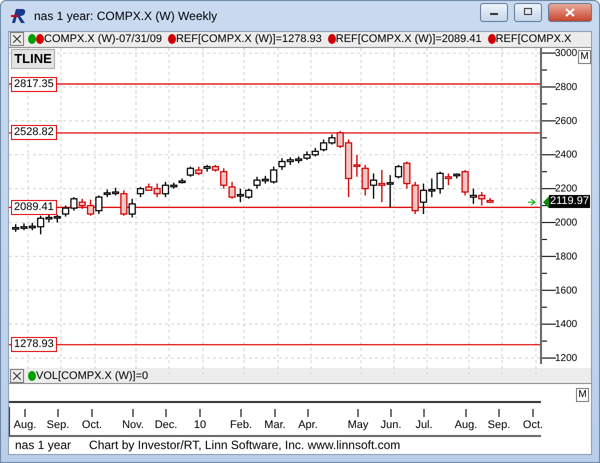 The image size is (600, 463). I want to click on reference-label: 2817.35, so click(34, 84).